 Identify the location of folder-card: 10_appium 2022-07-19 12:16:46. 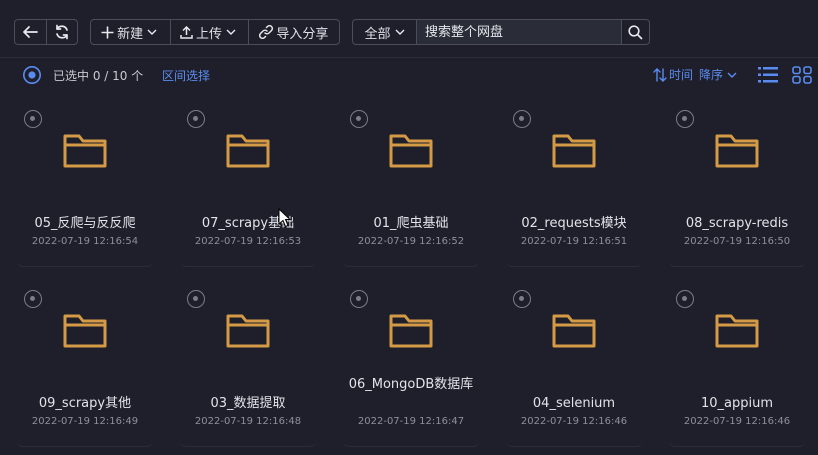
(737, 365).